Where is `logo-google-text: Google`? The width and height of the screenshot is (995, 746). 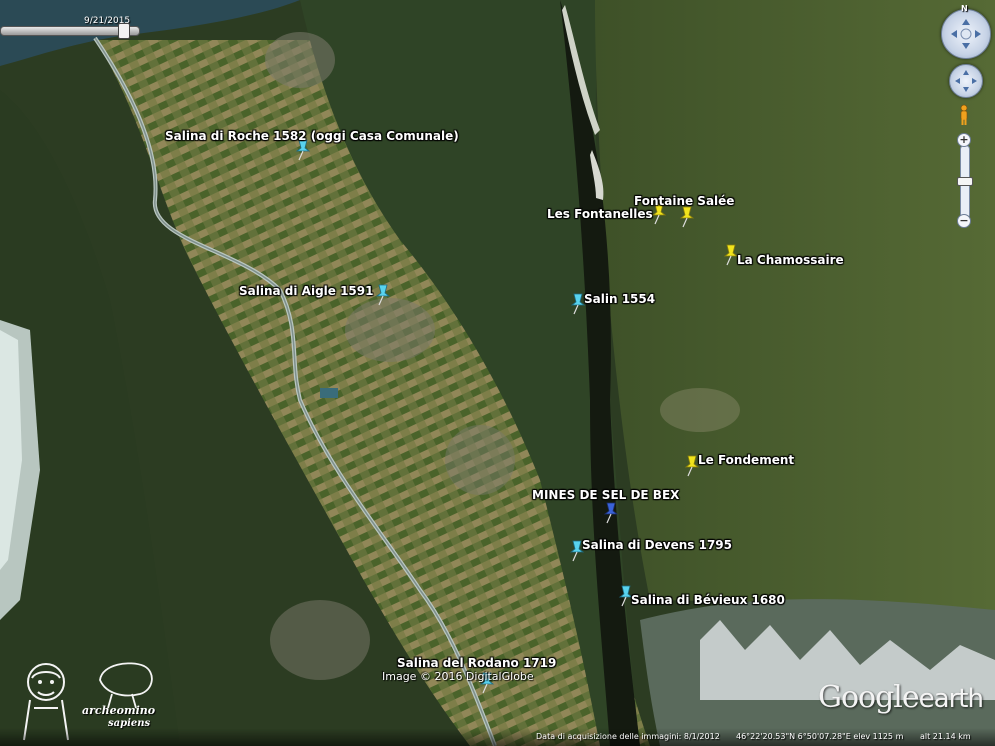
logo-google-text: Google is located at coordinates (869, 697).